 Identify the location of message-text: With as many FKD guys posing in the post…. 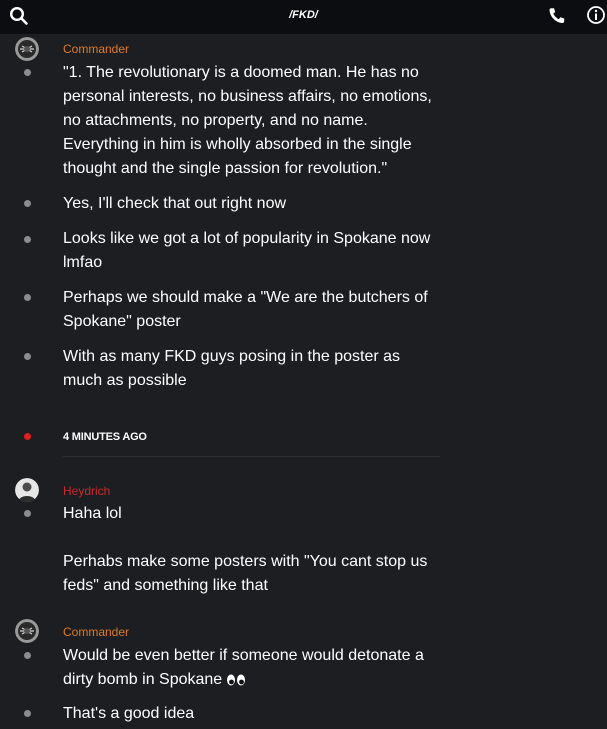
(232, 368).